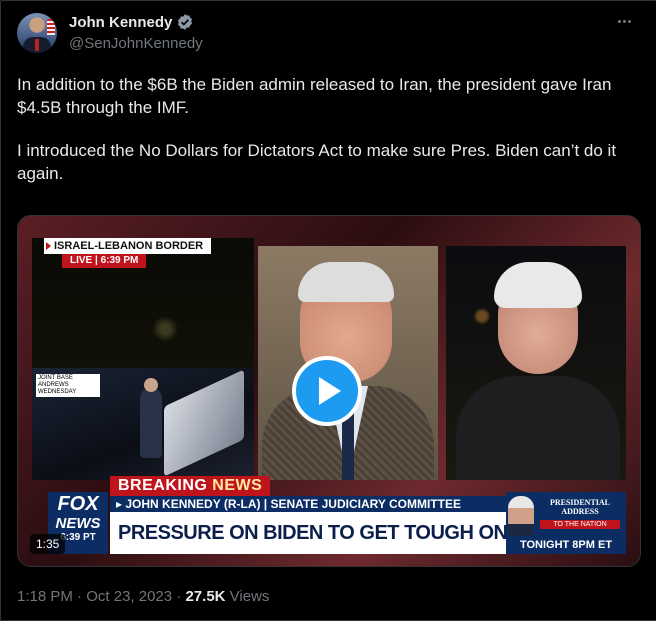 Image resolution: width=656 pixels, height=621 pixels. I want to click on play-button, so click(327, 391).